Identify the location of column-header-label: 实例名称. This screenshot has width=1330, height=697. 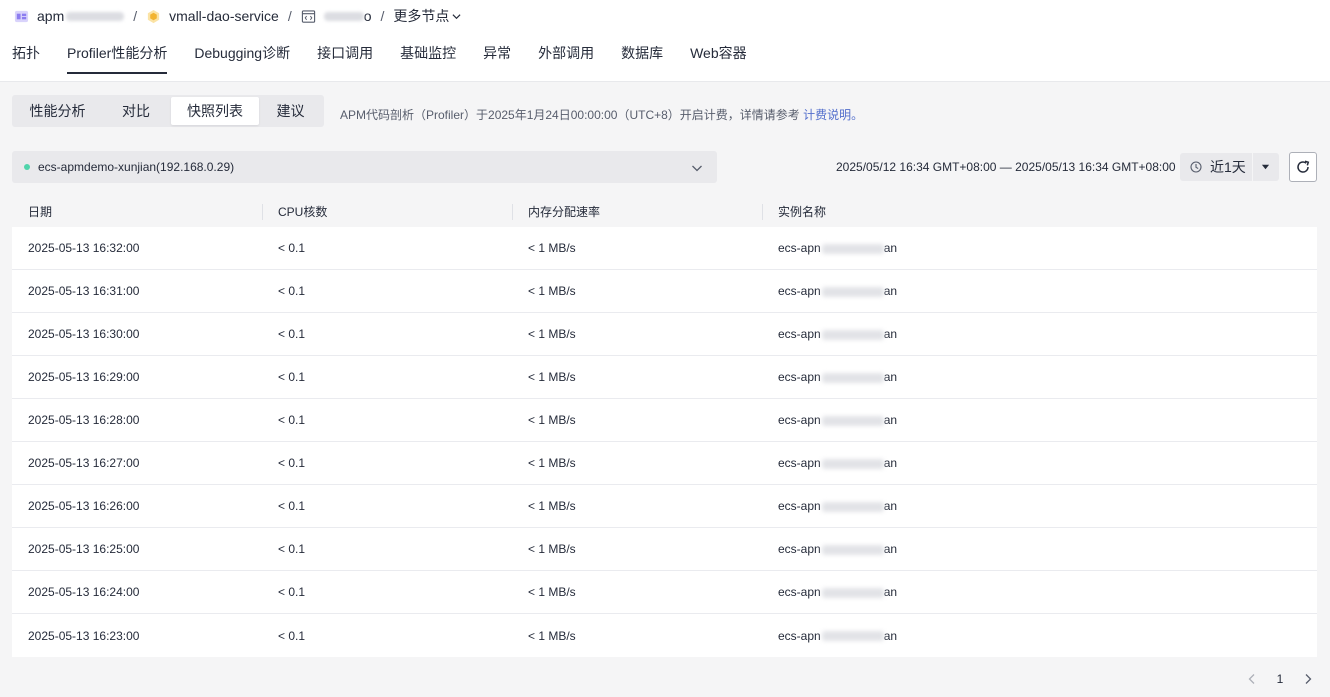
(802, 212).